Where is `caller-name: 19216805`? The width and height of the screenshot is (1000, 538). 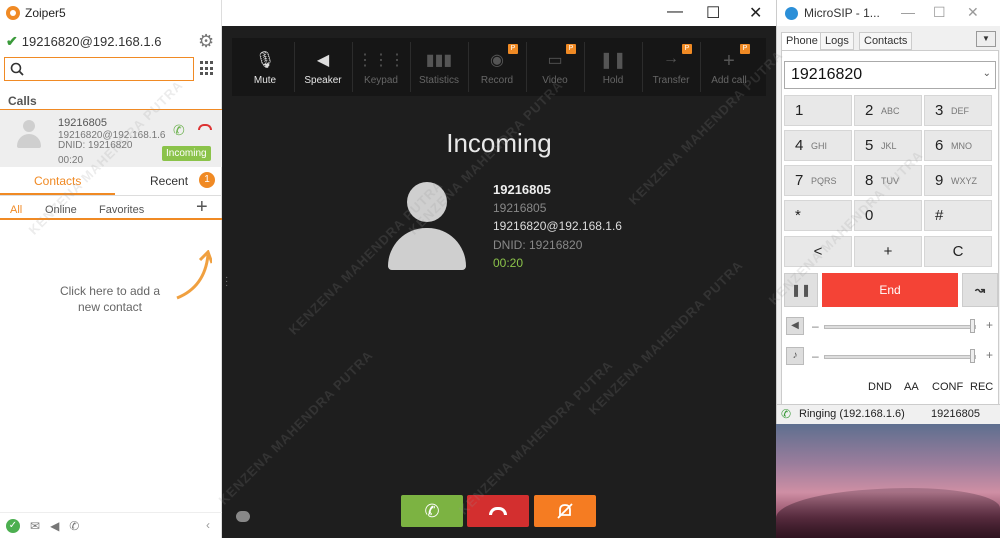 caller-name: 19216805 is located at coordinates (522, 189).